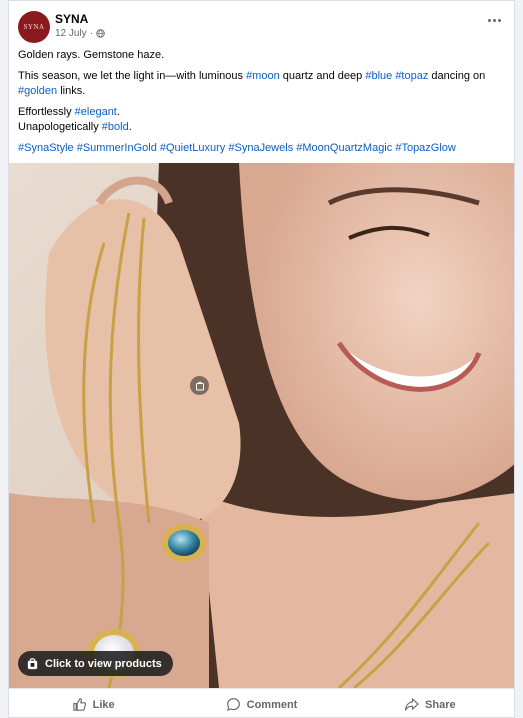  What do you see at coordinates (91, 55) in the screenshot?
I see `caption-line-1: Golden rays. Gemstone haze.` at bounding box center [91, 55].